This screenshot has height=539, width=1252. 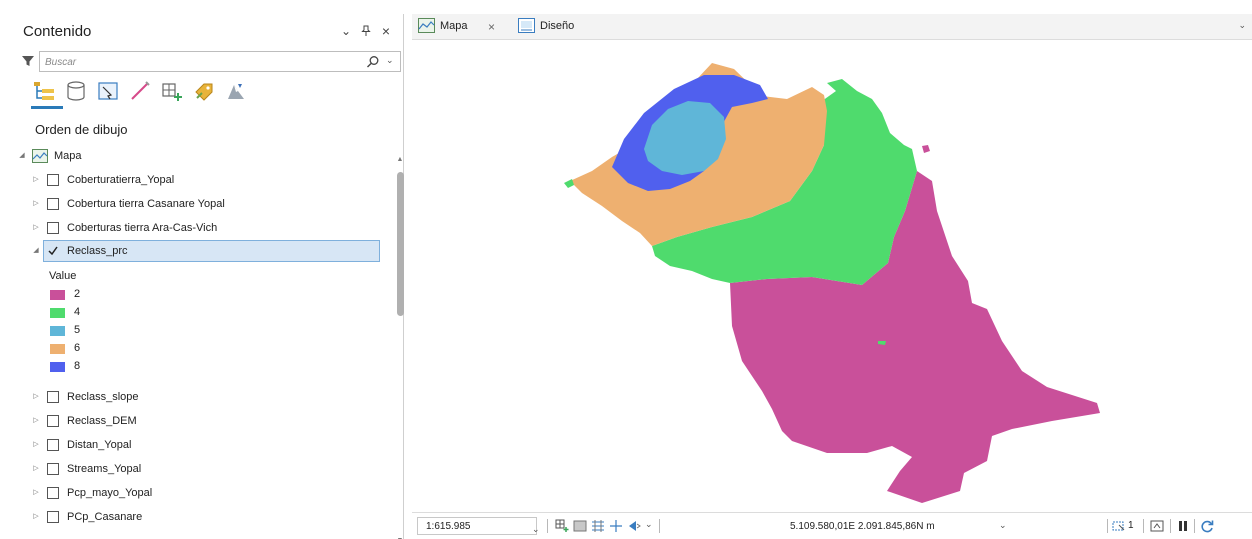 I want to click on legend-label: 5, so click(x=77, y=330).